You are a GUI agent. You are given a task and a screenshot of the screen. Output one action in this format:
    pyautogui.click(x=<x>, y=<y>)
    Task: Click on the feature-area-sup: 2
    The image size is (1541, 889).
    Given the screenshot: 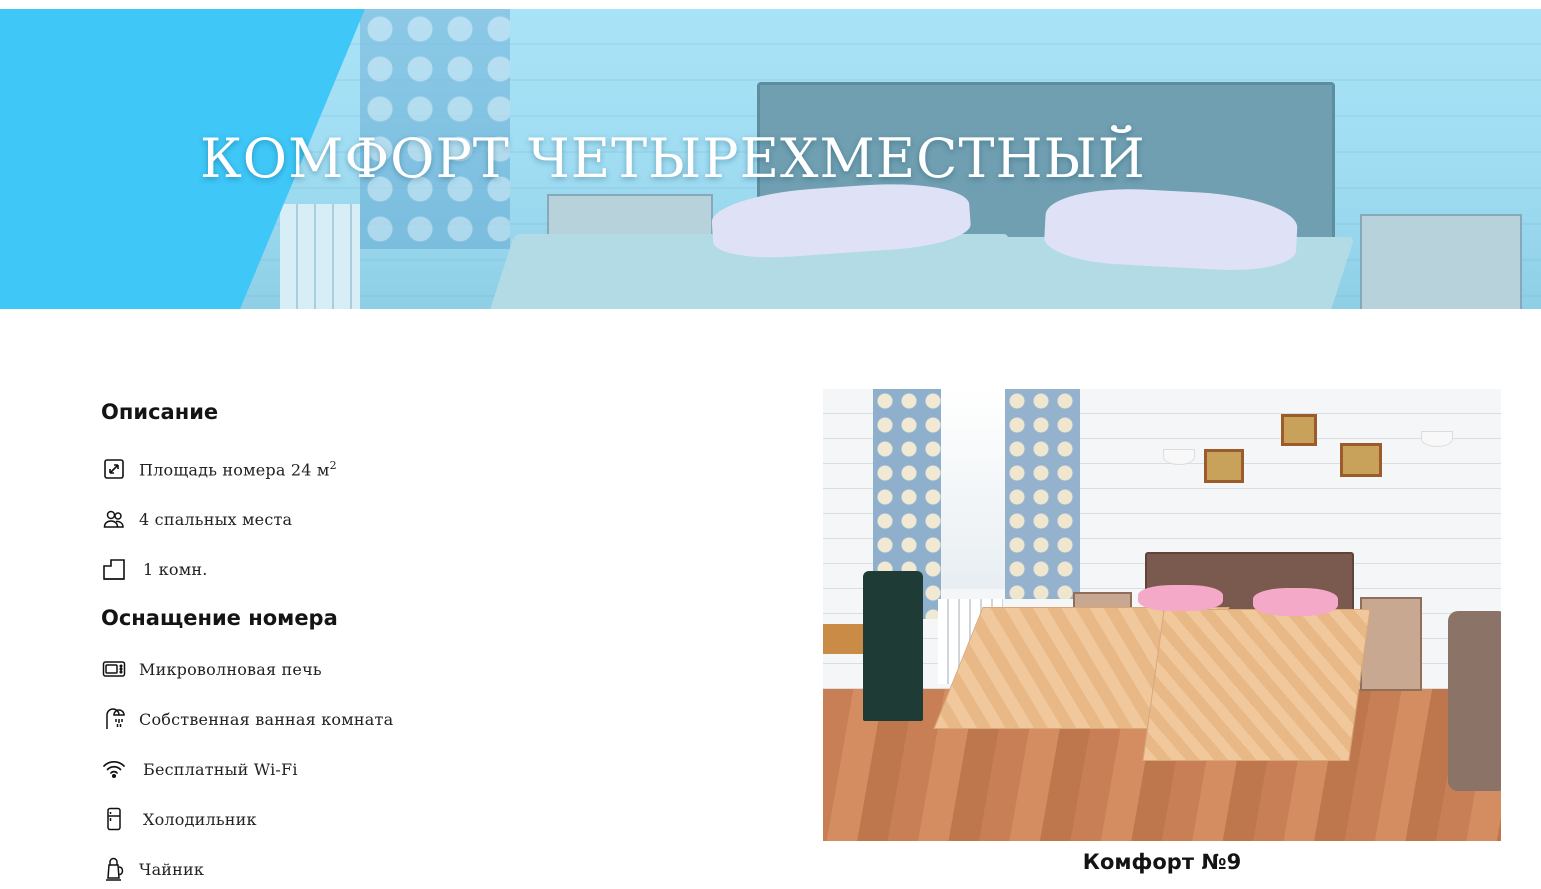 What is the action you would take?
    pyautogui.click(x=333, y=465)
    